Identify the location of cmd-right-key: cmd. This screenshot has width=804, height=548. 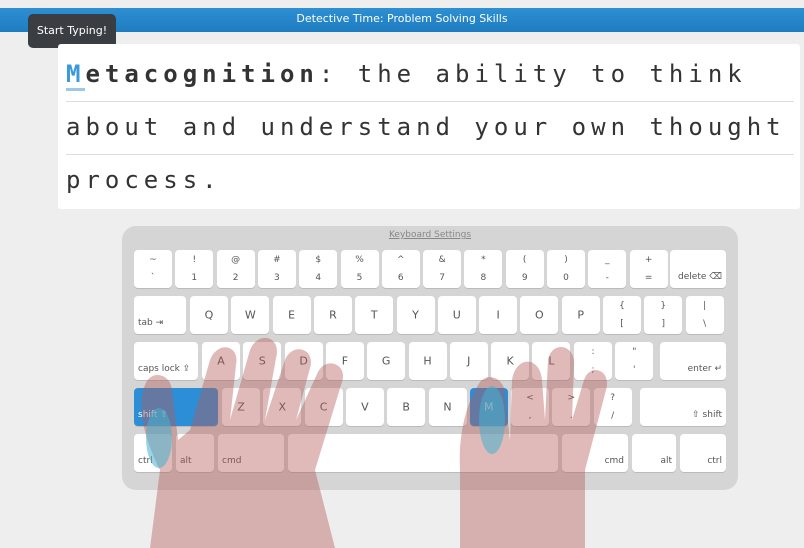
(595, 453).